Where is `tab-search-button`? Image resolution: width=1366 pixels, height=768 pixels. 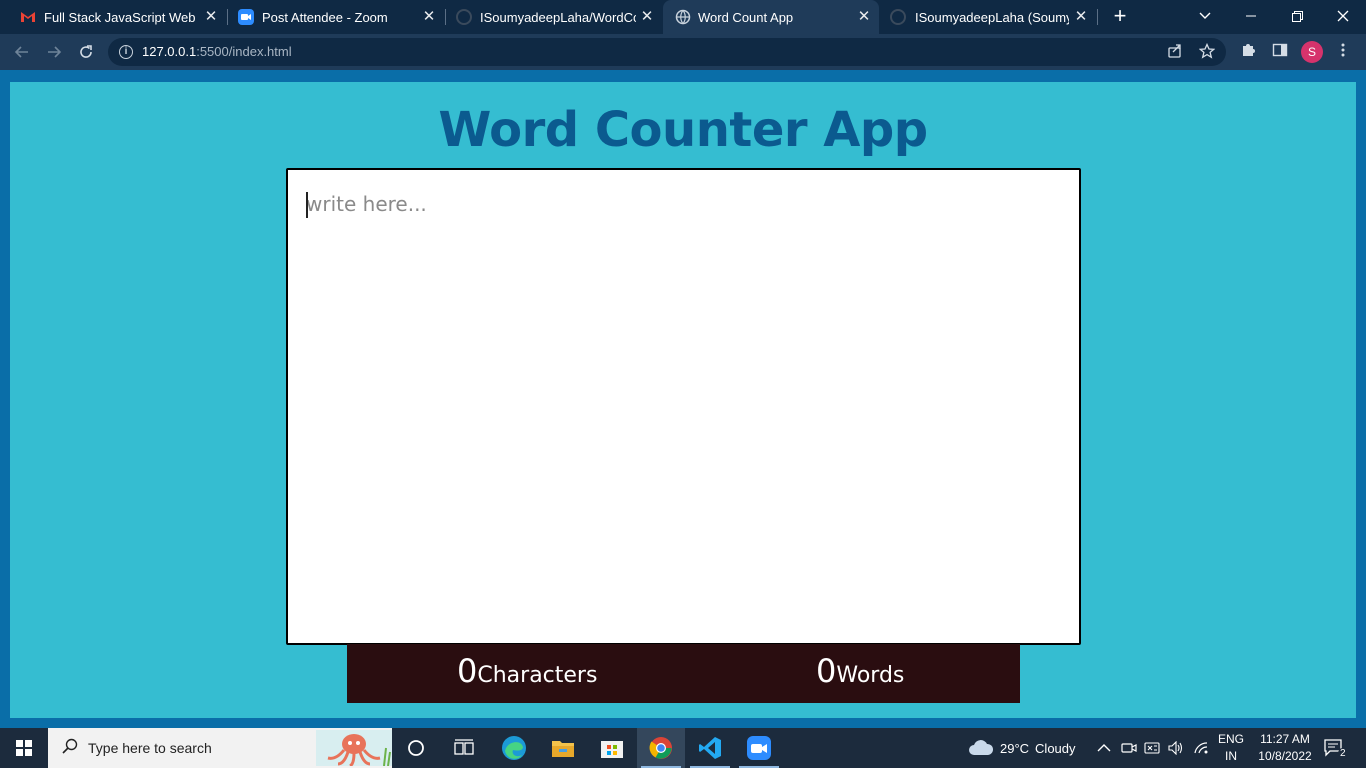
tab-search-button is located at coordinates (1205, 16).